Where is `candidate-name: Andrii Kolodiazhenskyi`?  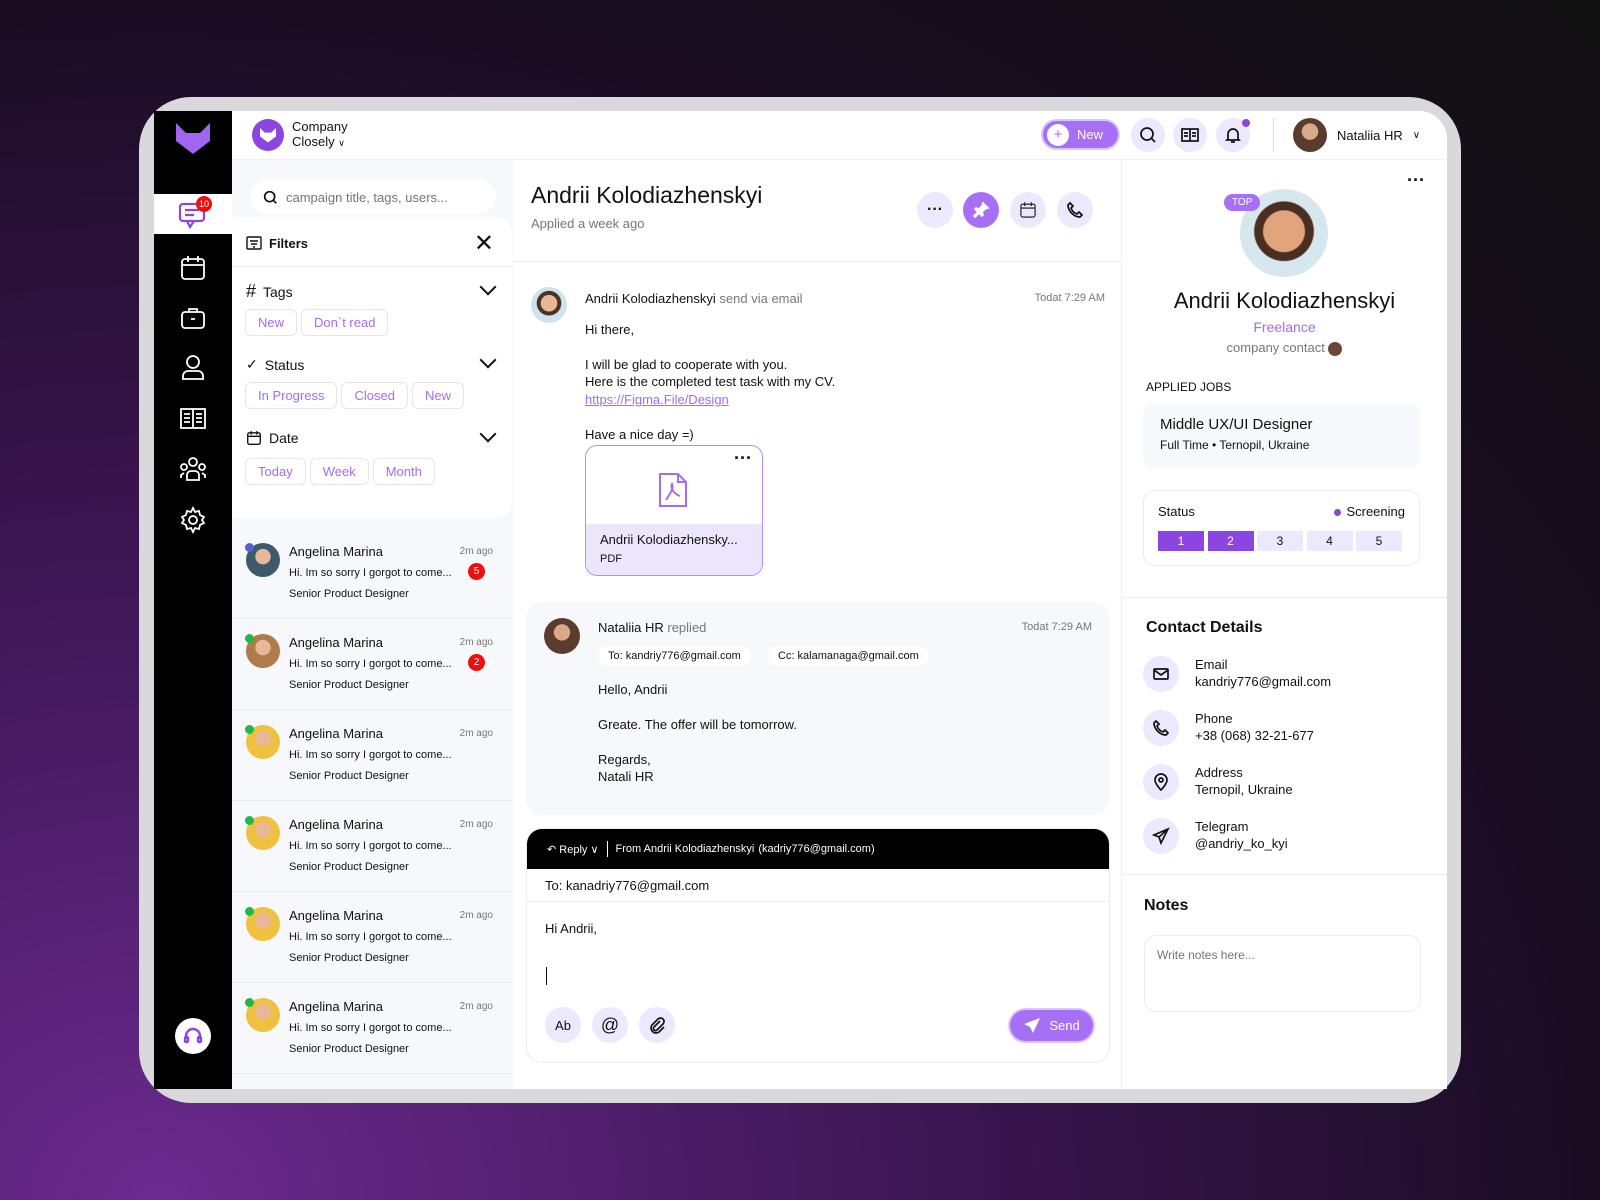
candidate-name: Andrii Kolodiazhenskyi is located at coordinates (1284, 300).